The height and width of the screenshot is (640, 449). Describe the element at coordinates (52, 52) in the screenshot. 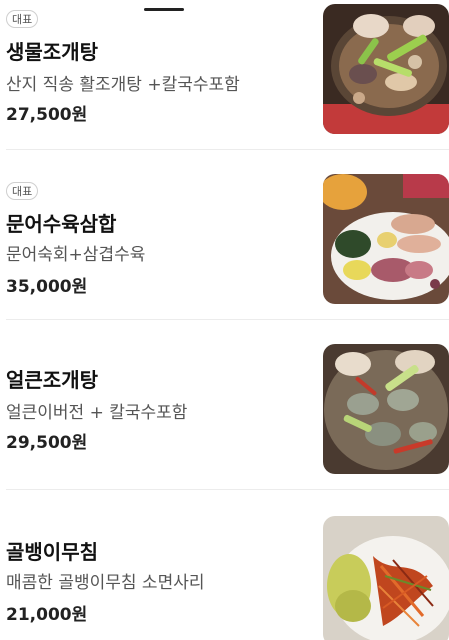

I see `menu-item-name: 생물조개탕` at that location.